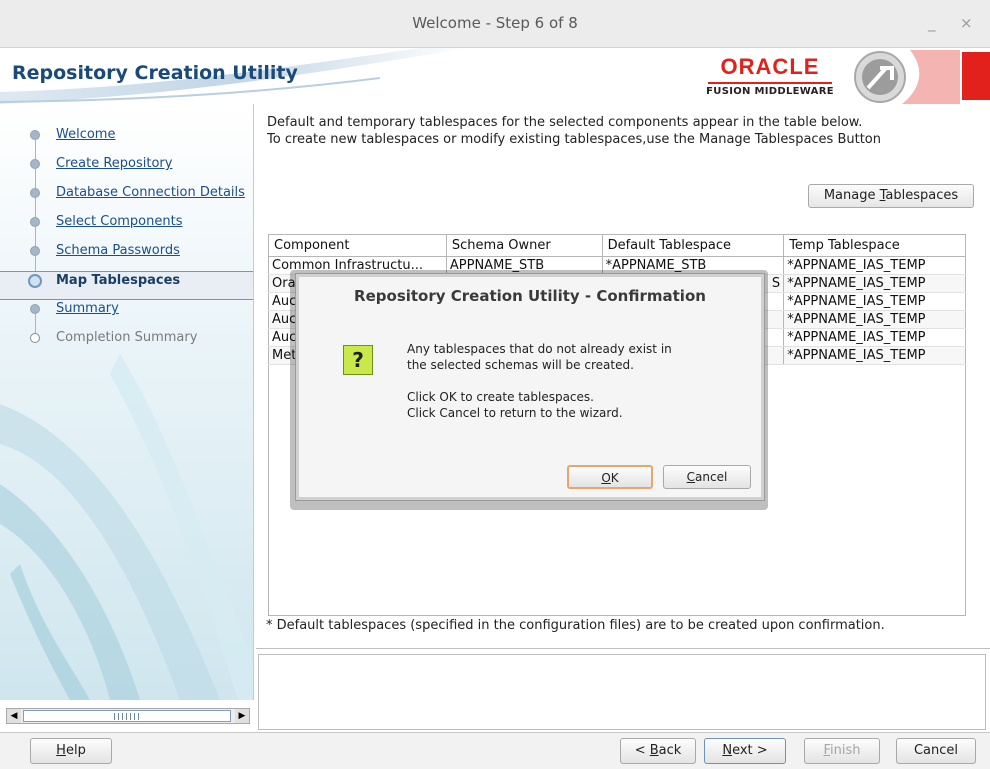 Image resolution: width=990 pixels, height=769 pixels. I want to click on button-label: inish, so click(845, 750).